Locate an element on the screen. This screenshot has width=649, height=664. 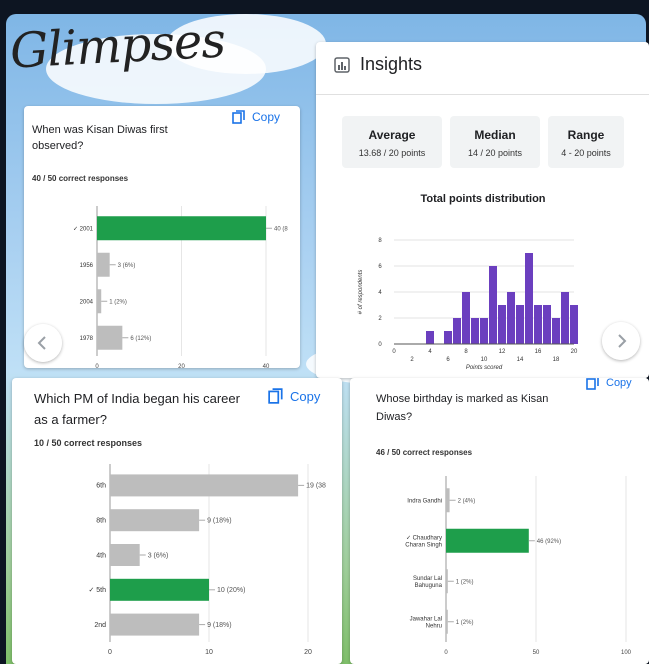
category-label: ✓ 5th is located at coordinates (97, 590).